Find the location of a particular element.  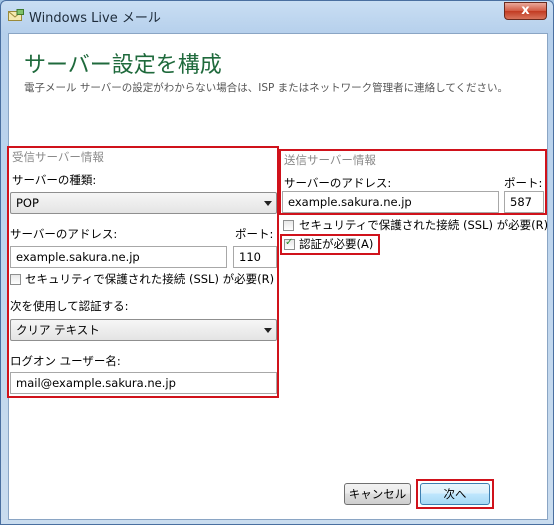

close-button: x is located at coordinates (525, 11).